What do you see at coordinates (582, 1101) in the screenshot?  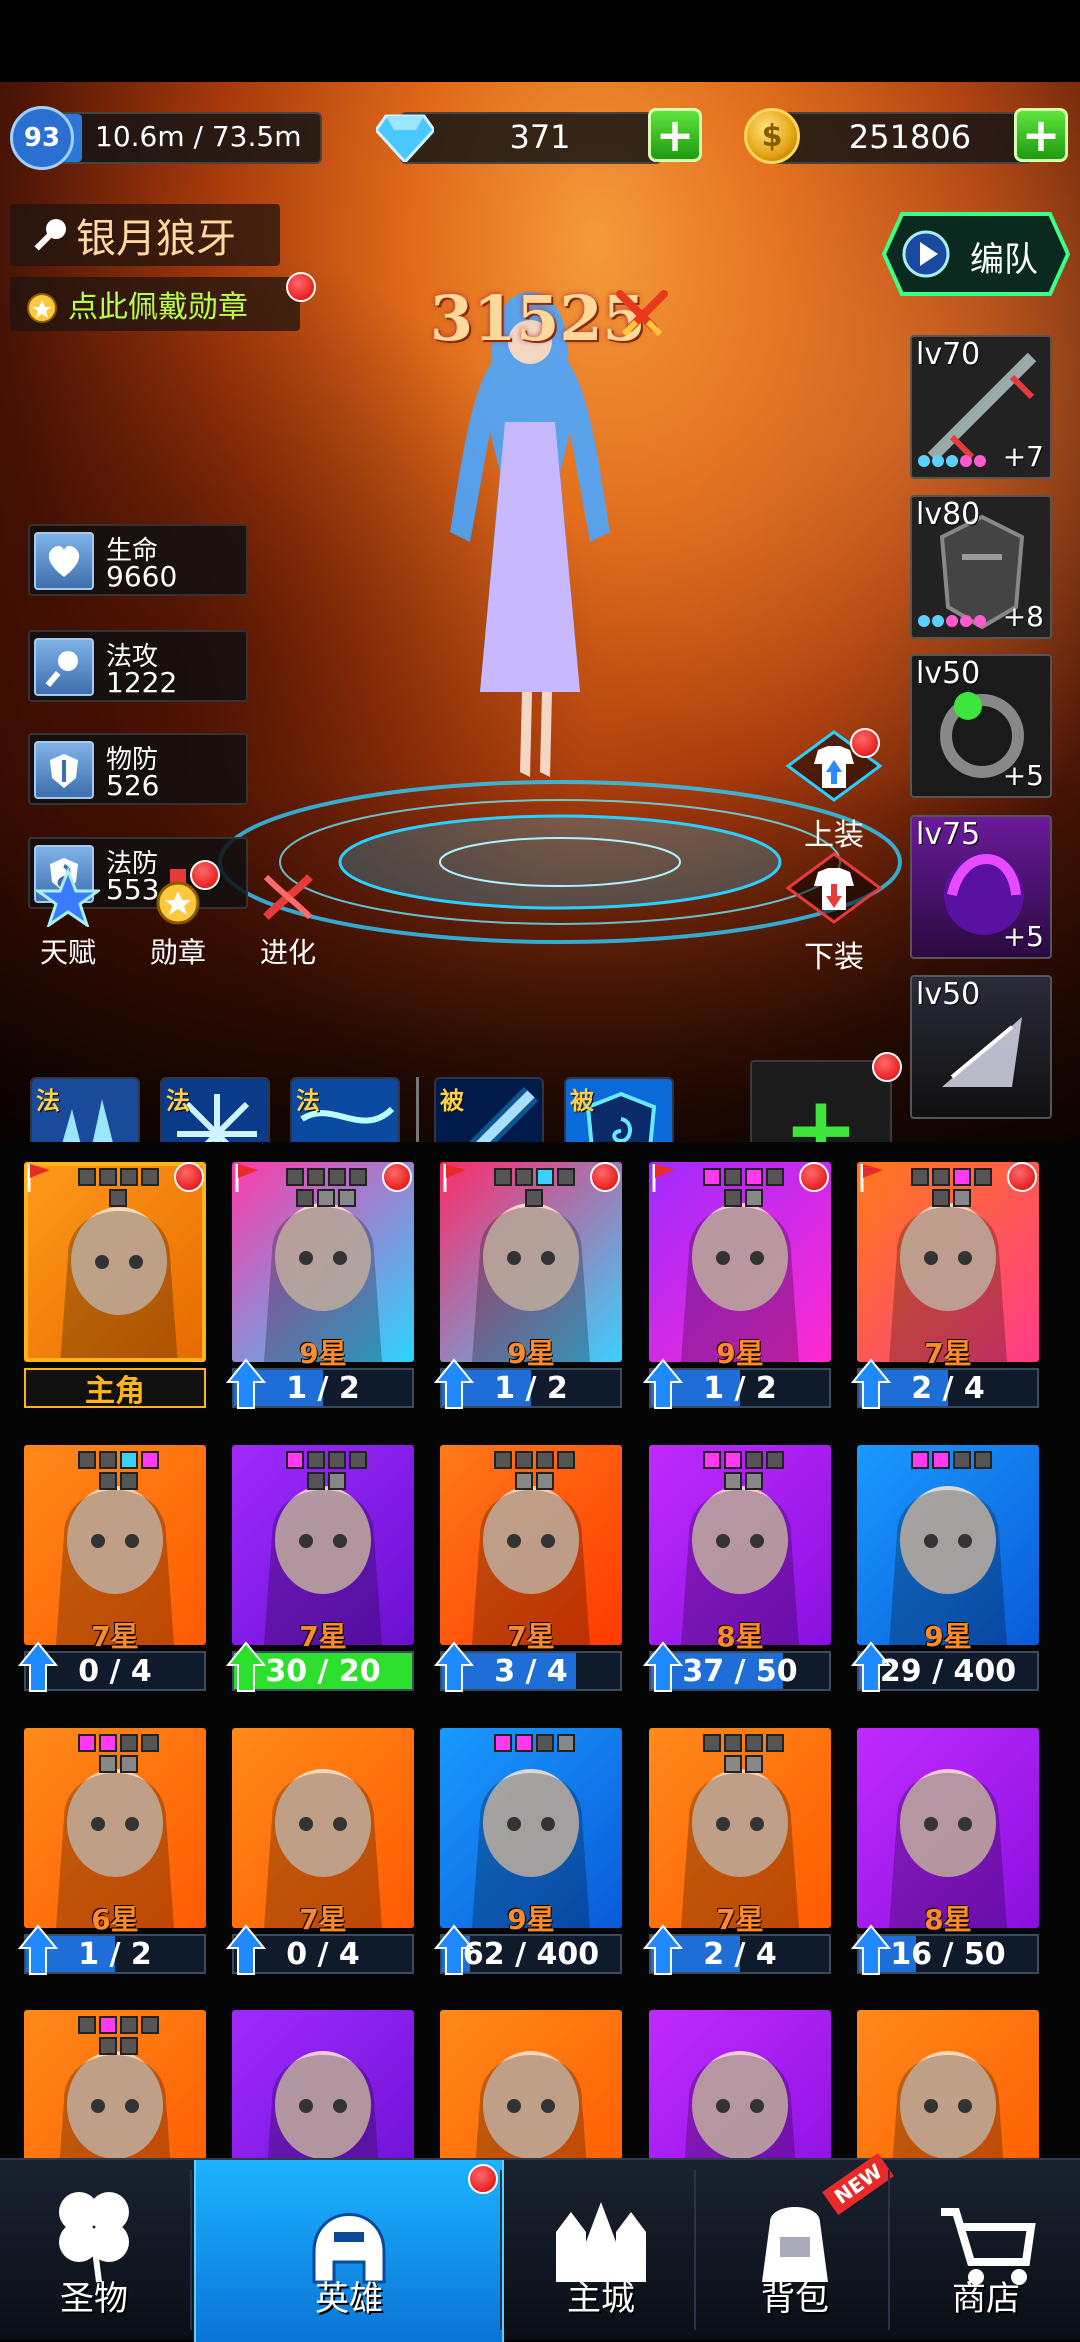 I see `skill-type-tag: 被` at bounding box center [582, 1101].